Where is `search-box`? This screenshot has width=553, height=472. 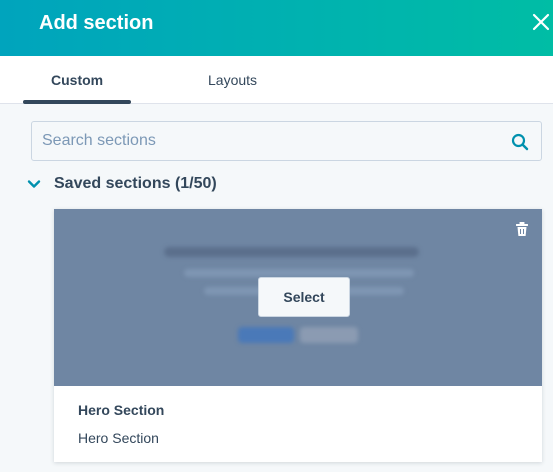
search-box is located at coordinates (286, 141).